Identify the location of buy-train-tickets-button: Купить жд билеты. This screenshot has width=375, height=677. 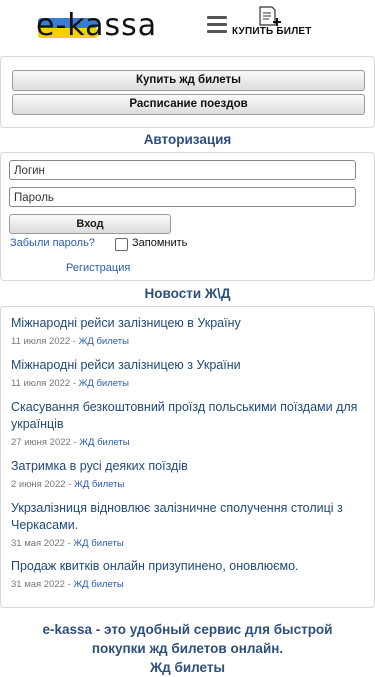
(188, 80).